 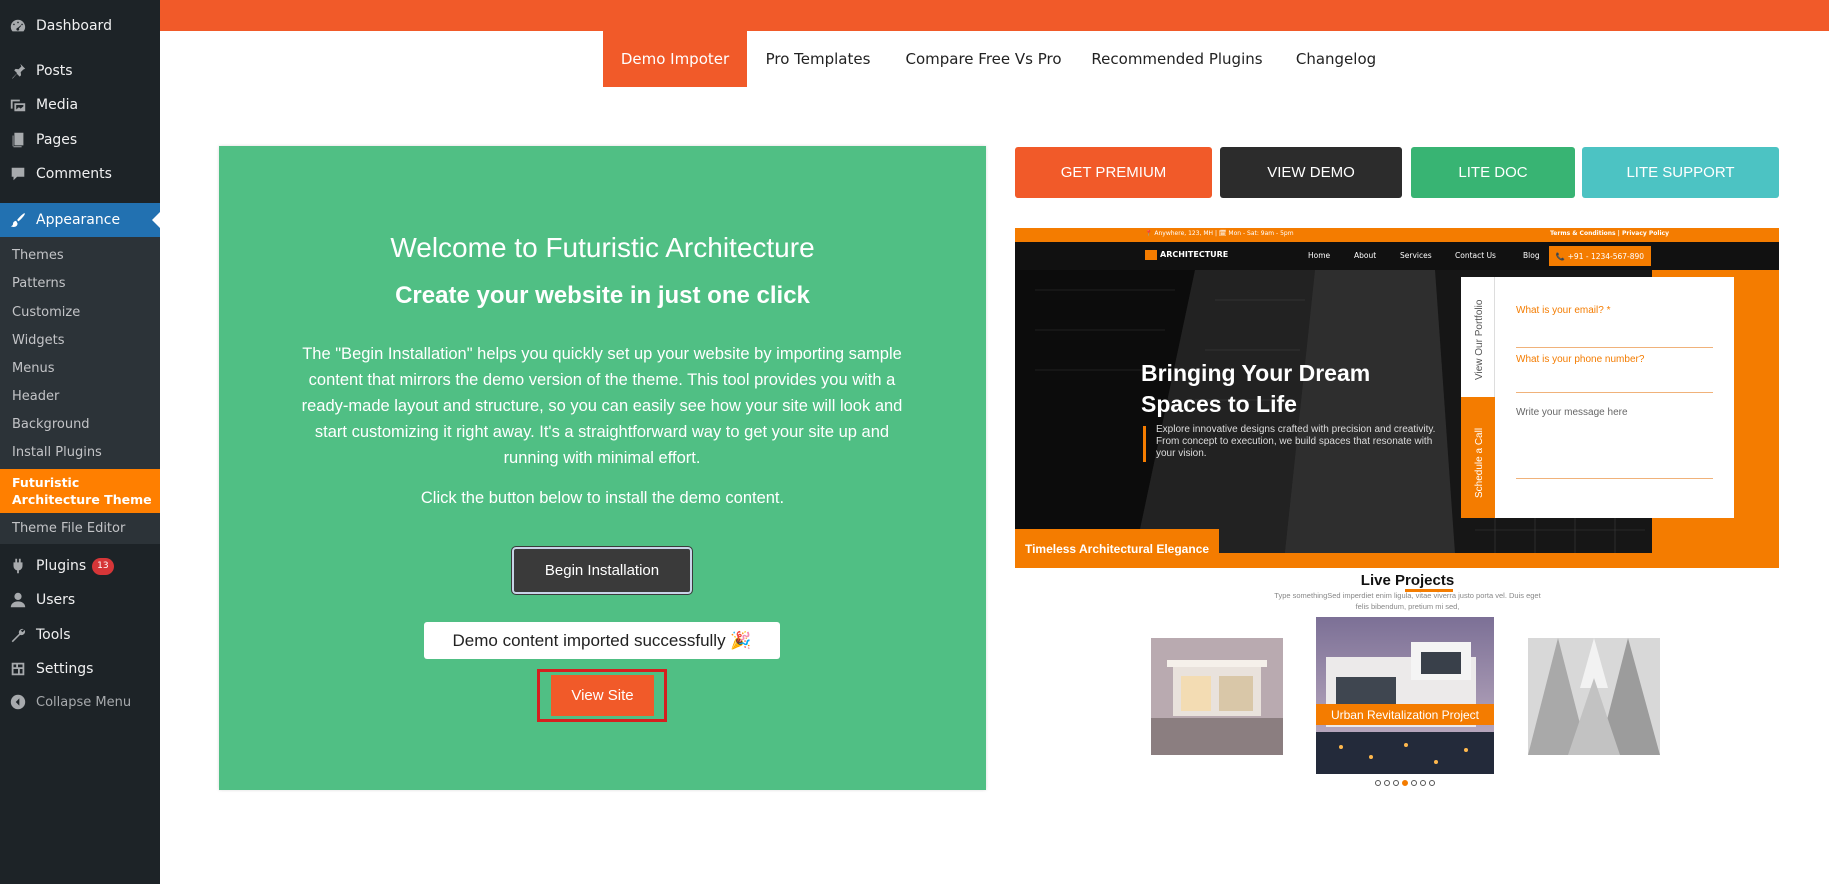 What do you see at coordinates (85, 528) in the screenshot?
I see `submenu-item-theme-file-editor: Theme File Editor` at bounding box center [85, 528].